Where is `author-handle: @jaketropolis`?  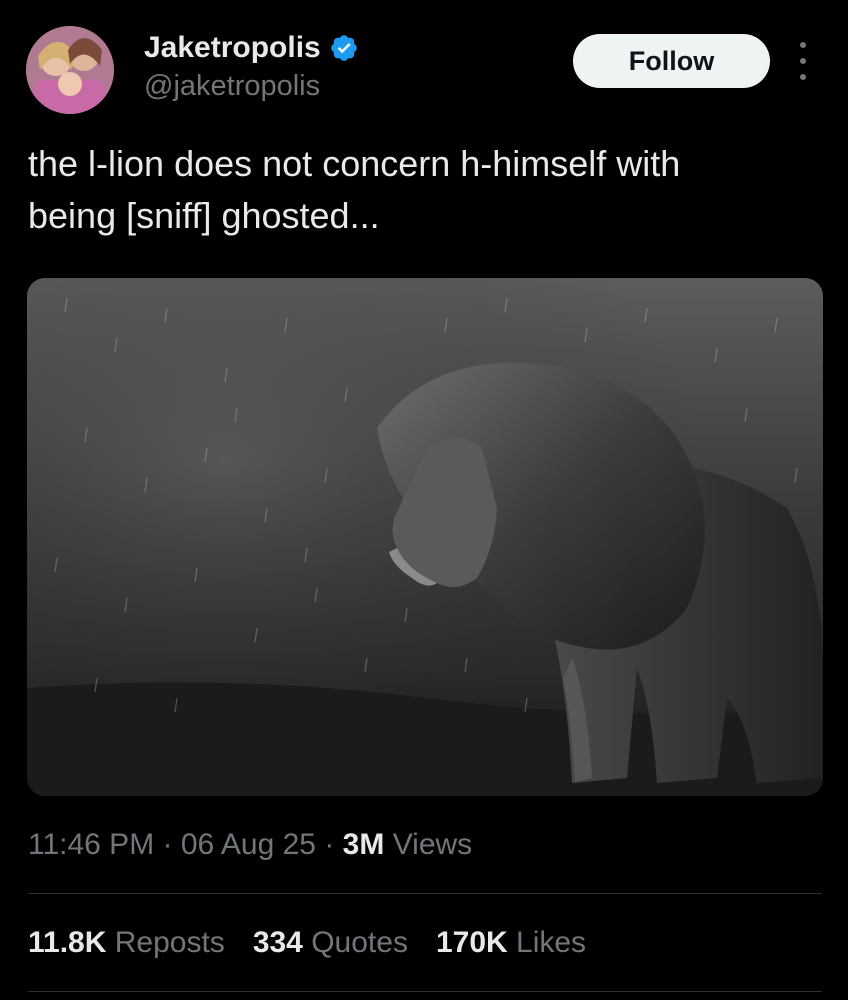 author-handle: @jaketropolis is located at coordinates (232, 86).